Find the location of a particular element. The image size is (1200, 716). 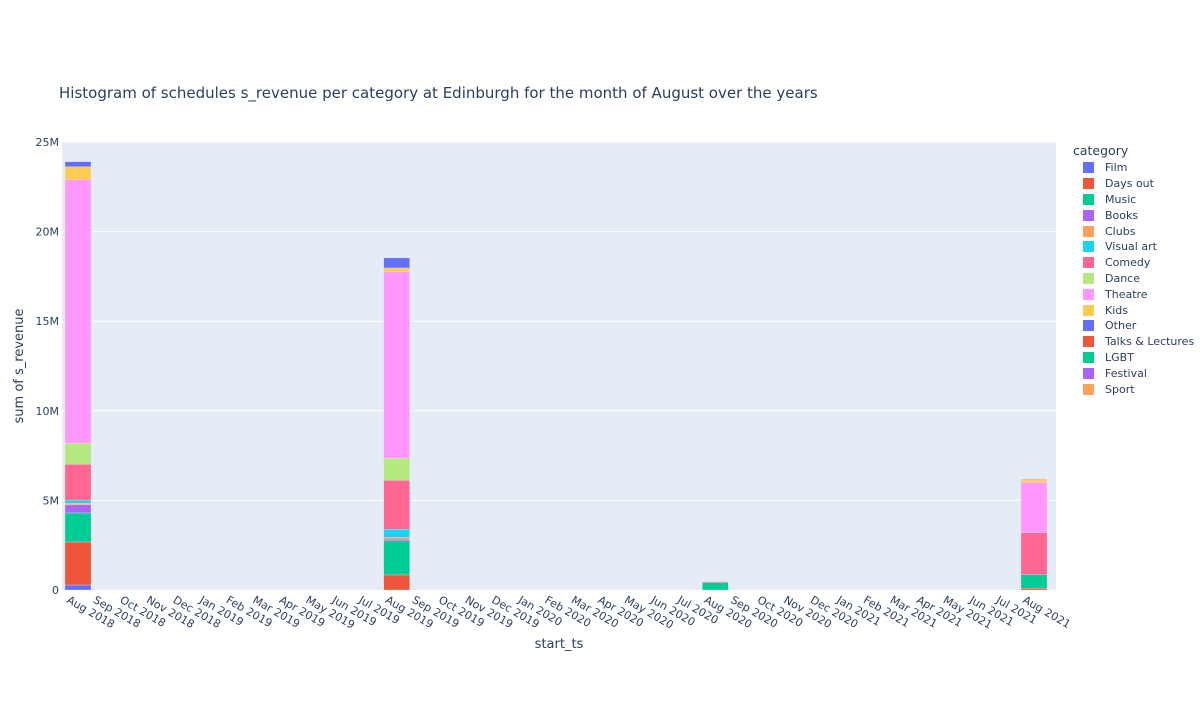

bar-segment-clubs-aug-2018 is located at coordinates (78, 504).